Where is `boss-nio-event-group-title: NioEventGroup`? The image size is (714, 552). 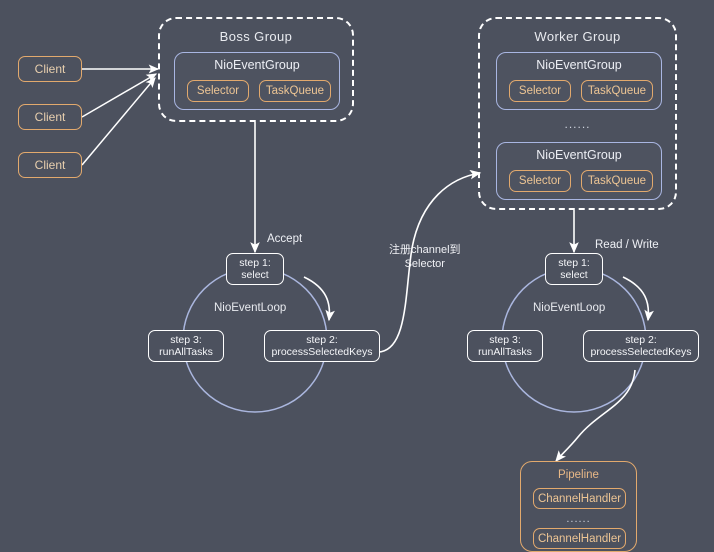
boss-nio-event-group-title: NioEventGroup is located at coordinates (257, 65).